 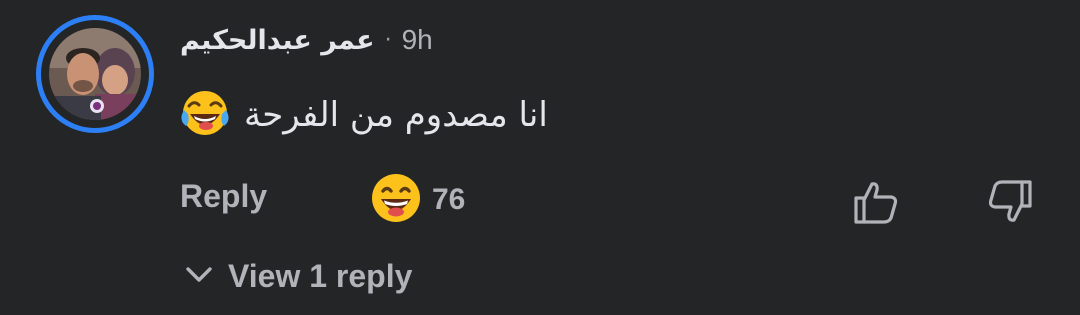 I want to click on comment-body: انا مصدوم من الفرحة, so click(x=364, y=115).